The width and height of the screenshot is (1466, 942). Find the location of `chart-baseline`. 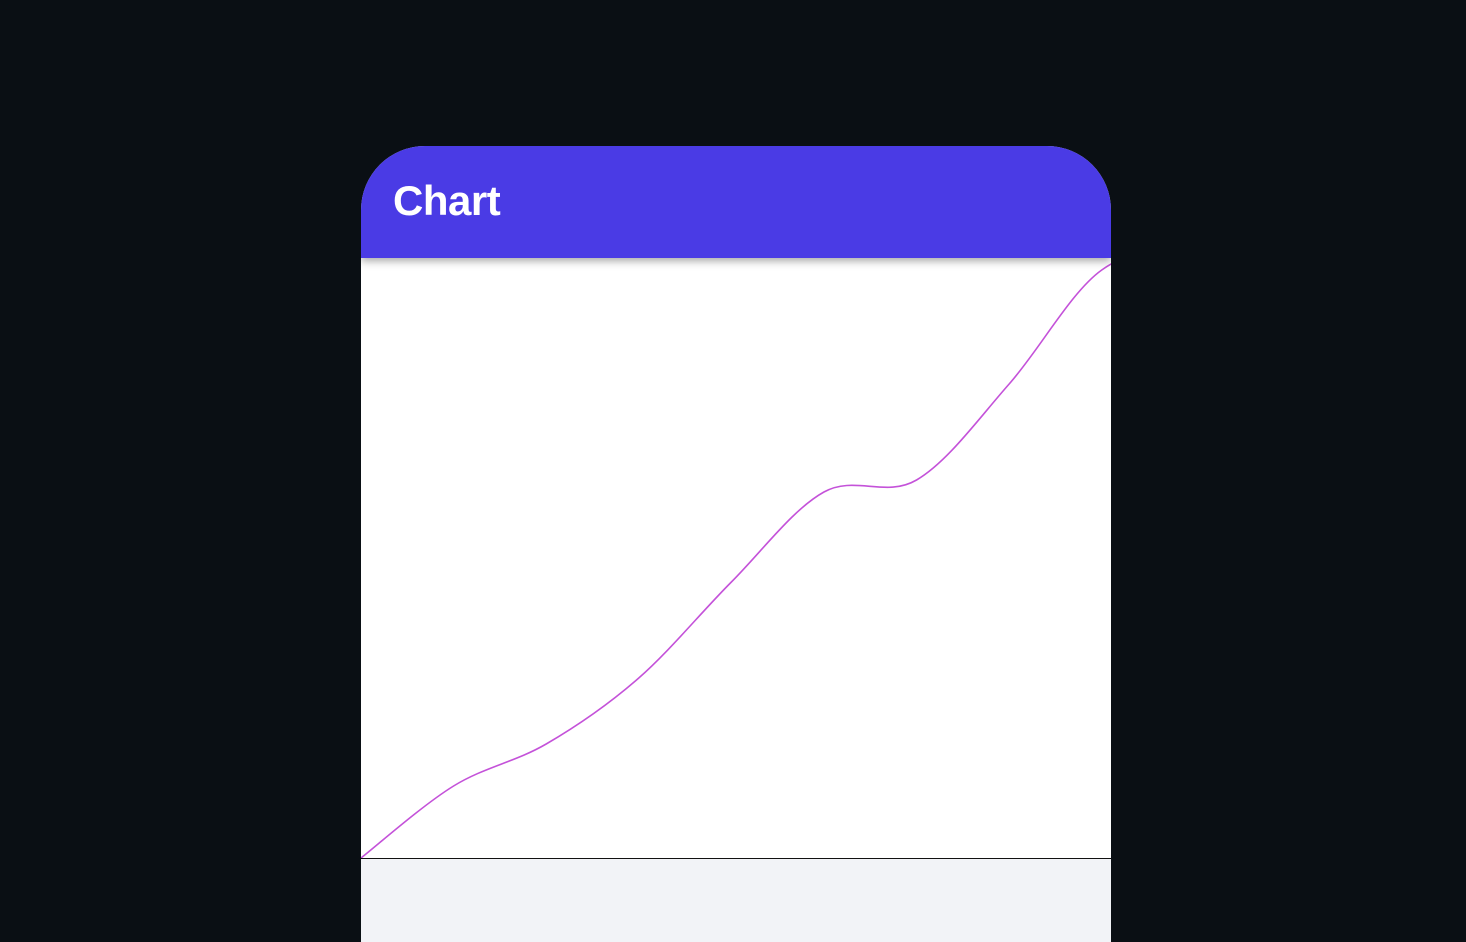

chart-baseline is located at coordinates (736, 858).